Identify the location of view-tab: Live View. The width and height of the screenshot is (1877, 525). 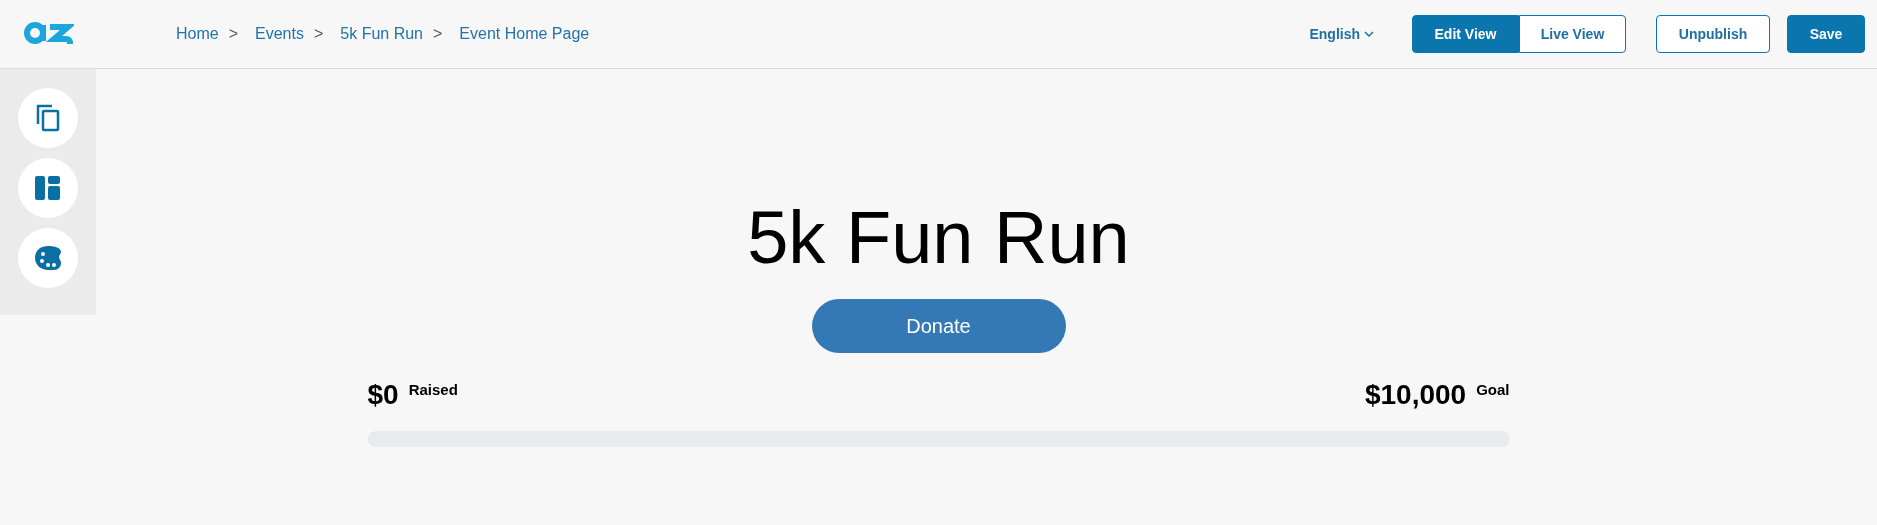
(1572, 34).